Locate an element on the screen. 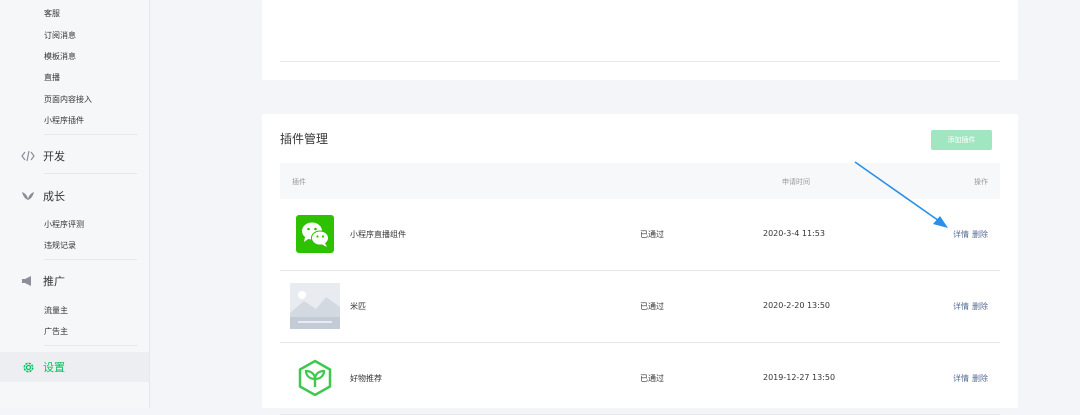 Image resolution: width=1080 pixels, height=415 pixels. sidebar-group-label: 设置 is located at coordinates (54, 367).